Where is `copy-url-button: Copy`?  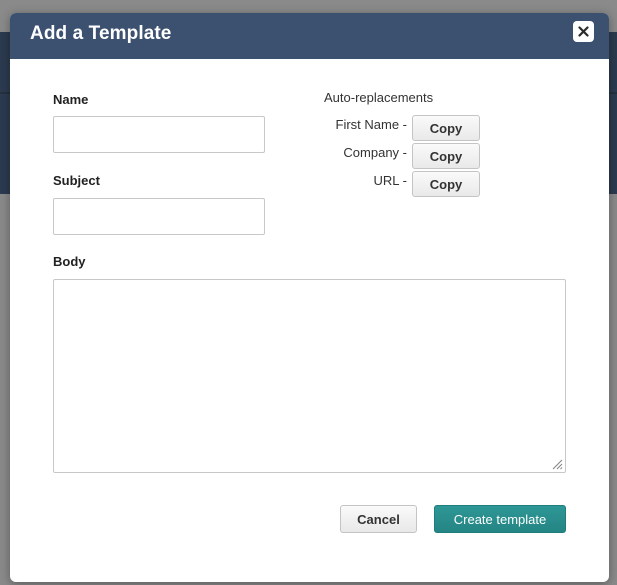
copy-url-button: Copy is located at coordinates (446, 184).